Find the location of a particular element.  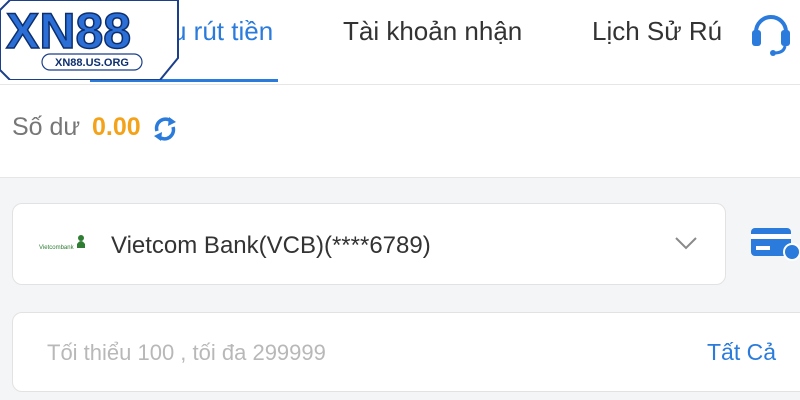

balance-value: 0.00 is located at coordinates (116, 127).